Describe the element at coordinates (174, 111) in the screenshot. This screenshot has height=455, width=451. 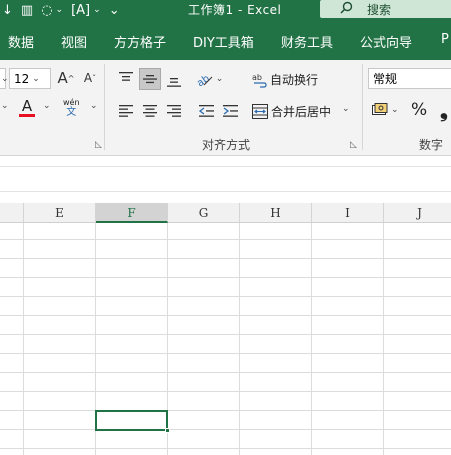
I see `align-right-icon` at that location.